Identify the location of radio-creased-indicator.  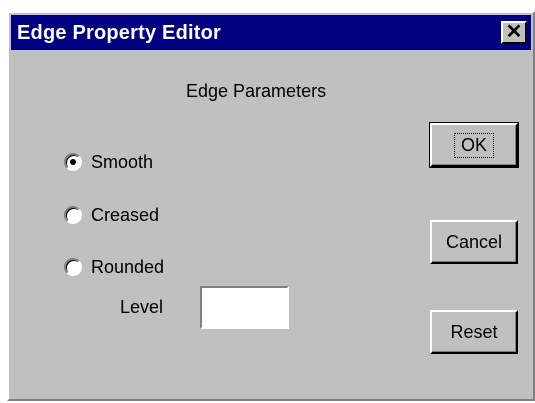
(73, 215).